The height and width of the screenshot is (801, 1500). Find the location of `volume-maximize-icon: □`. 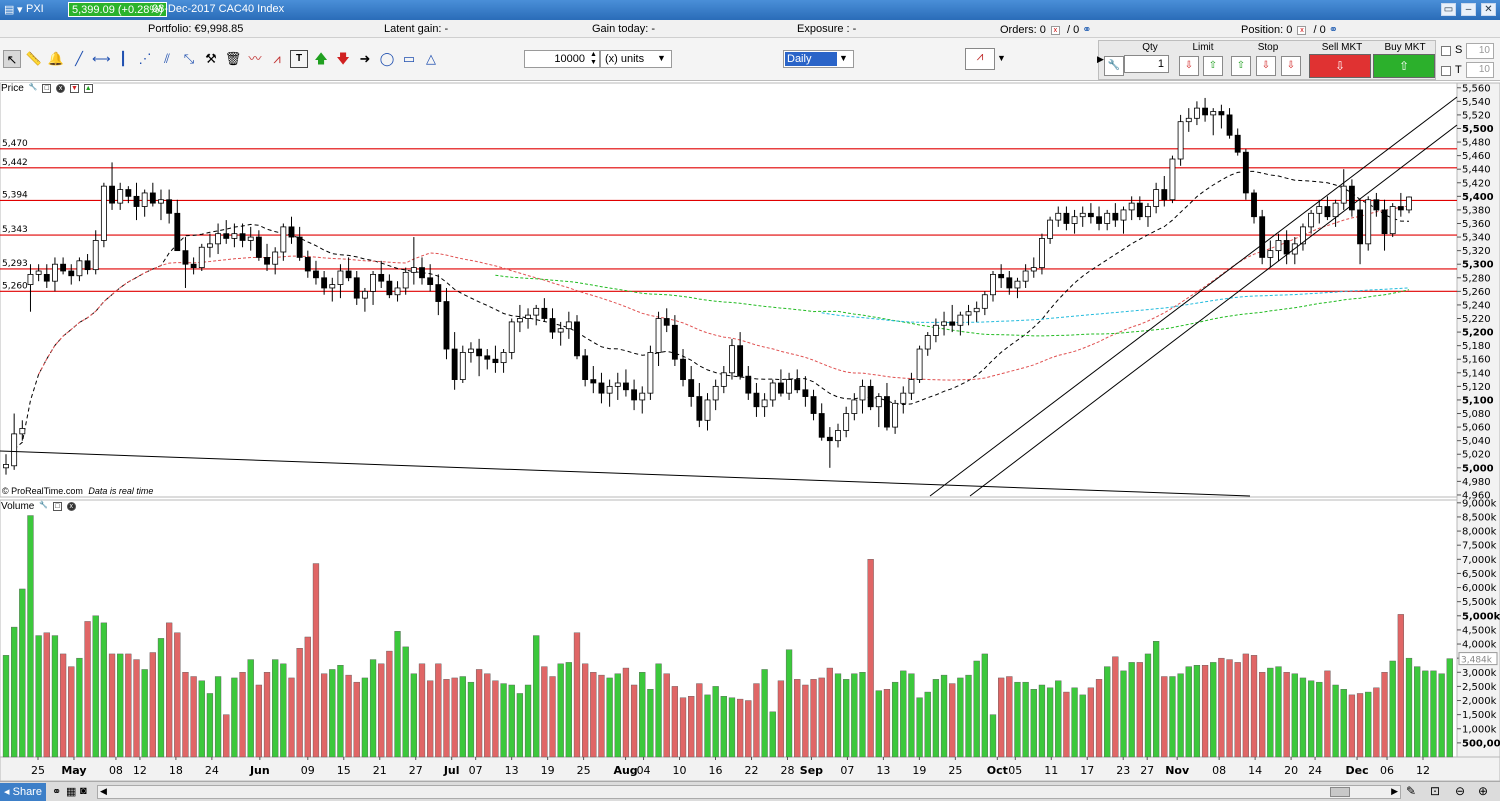

volume-maximize-icon: □ is located at coordinates (57, 506).